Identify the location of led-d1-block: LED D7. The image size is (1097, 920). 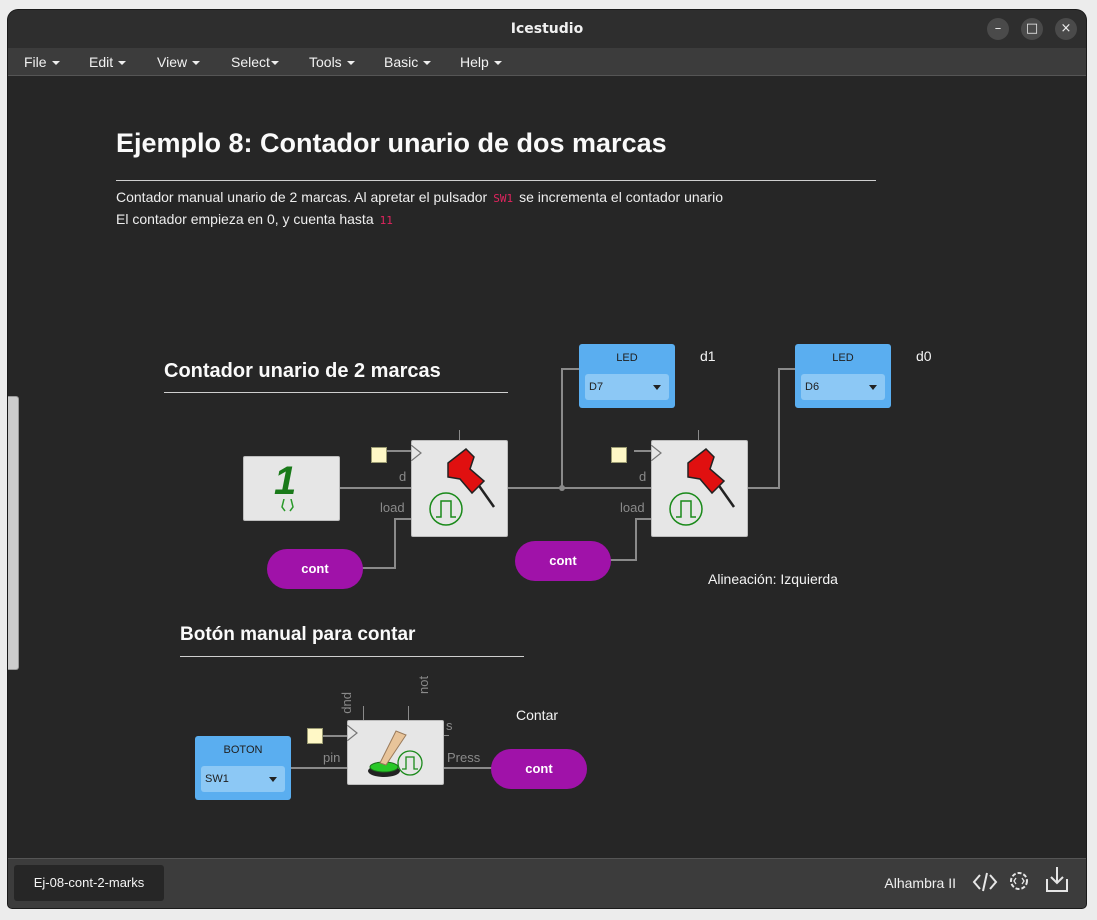
(627, 376).